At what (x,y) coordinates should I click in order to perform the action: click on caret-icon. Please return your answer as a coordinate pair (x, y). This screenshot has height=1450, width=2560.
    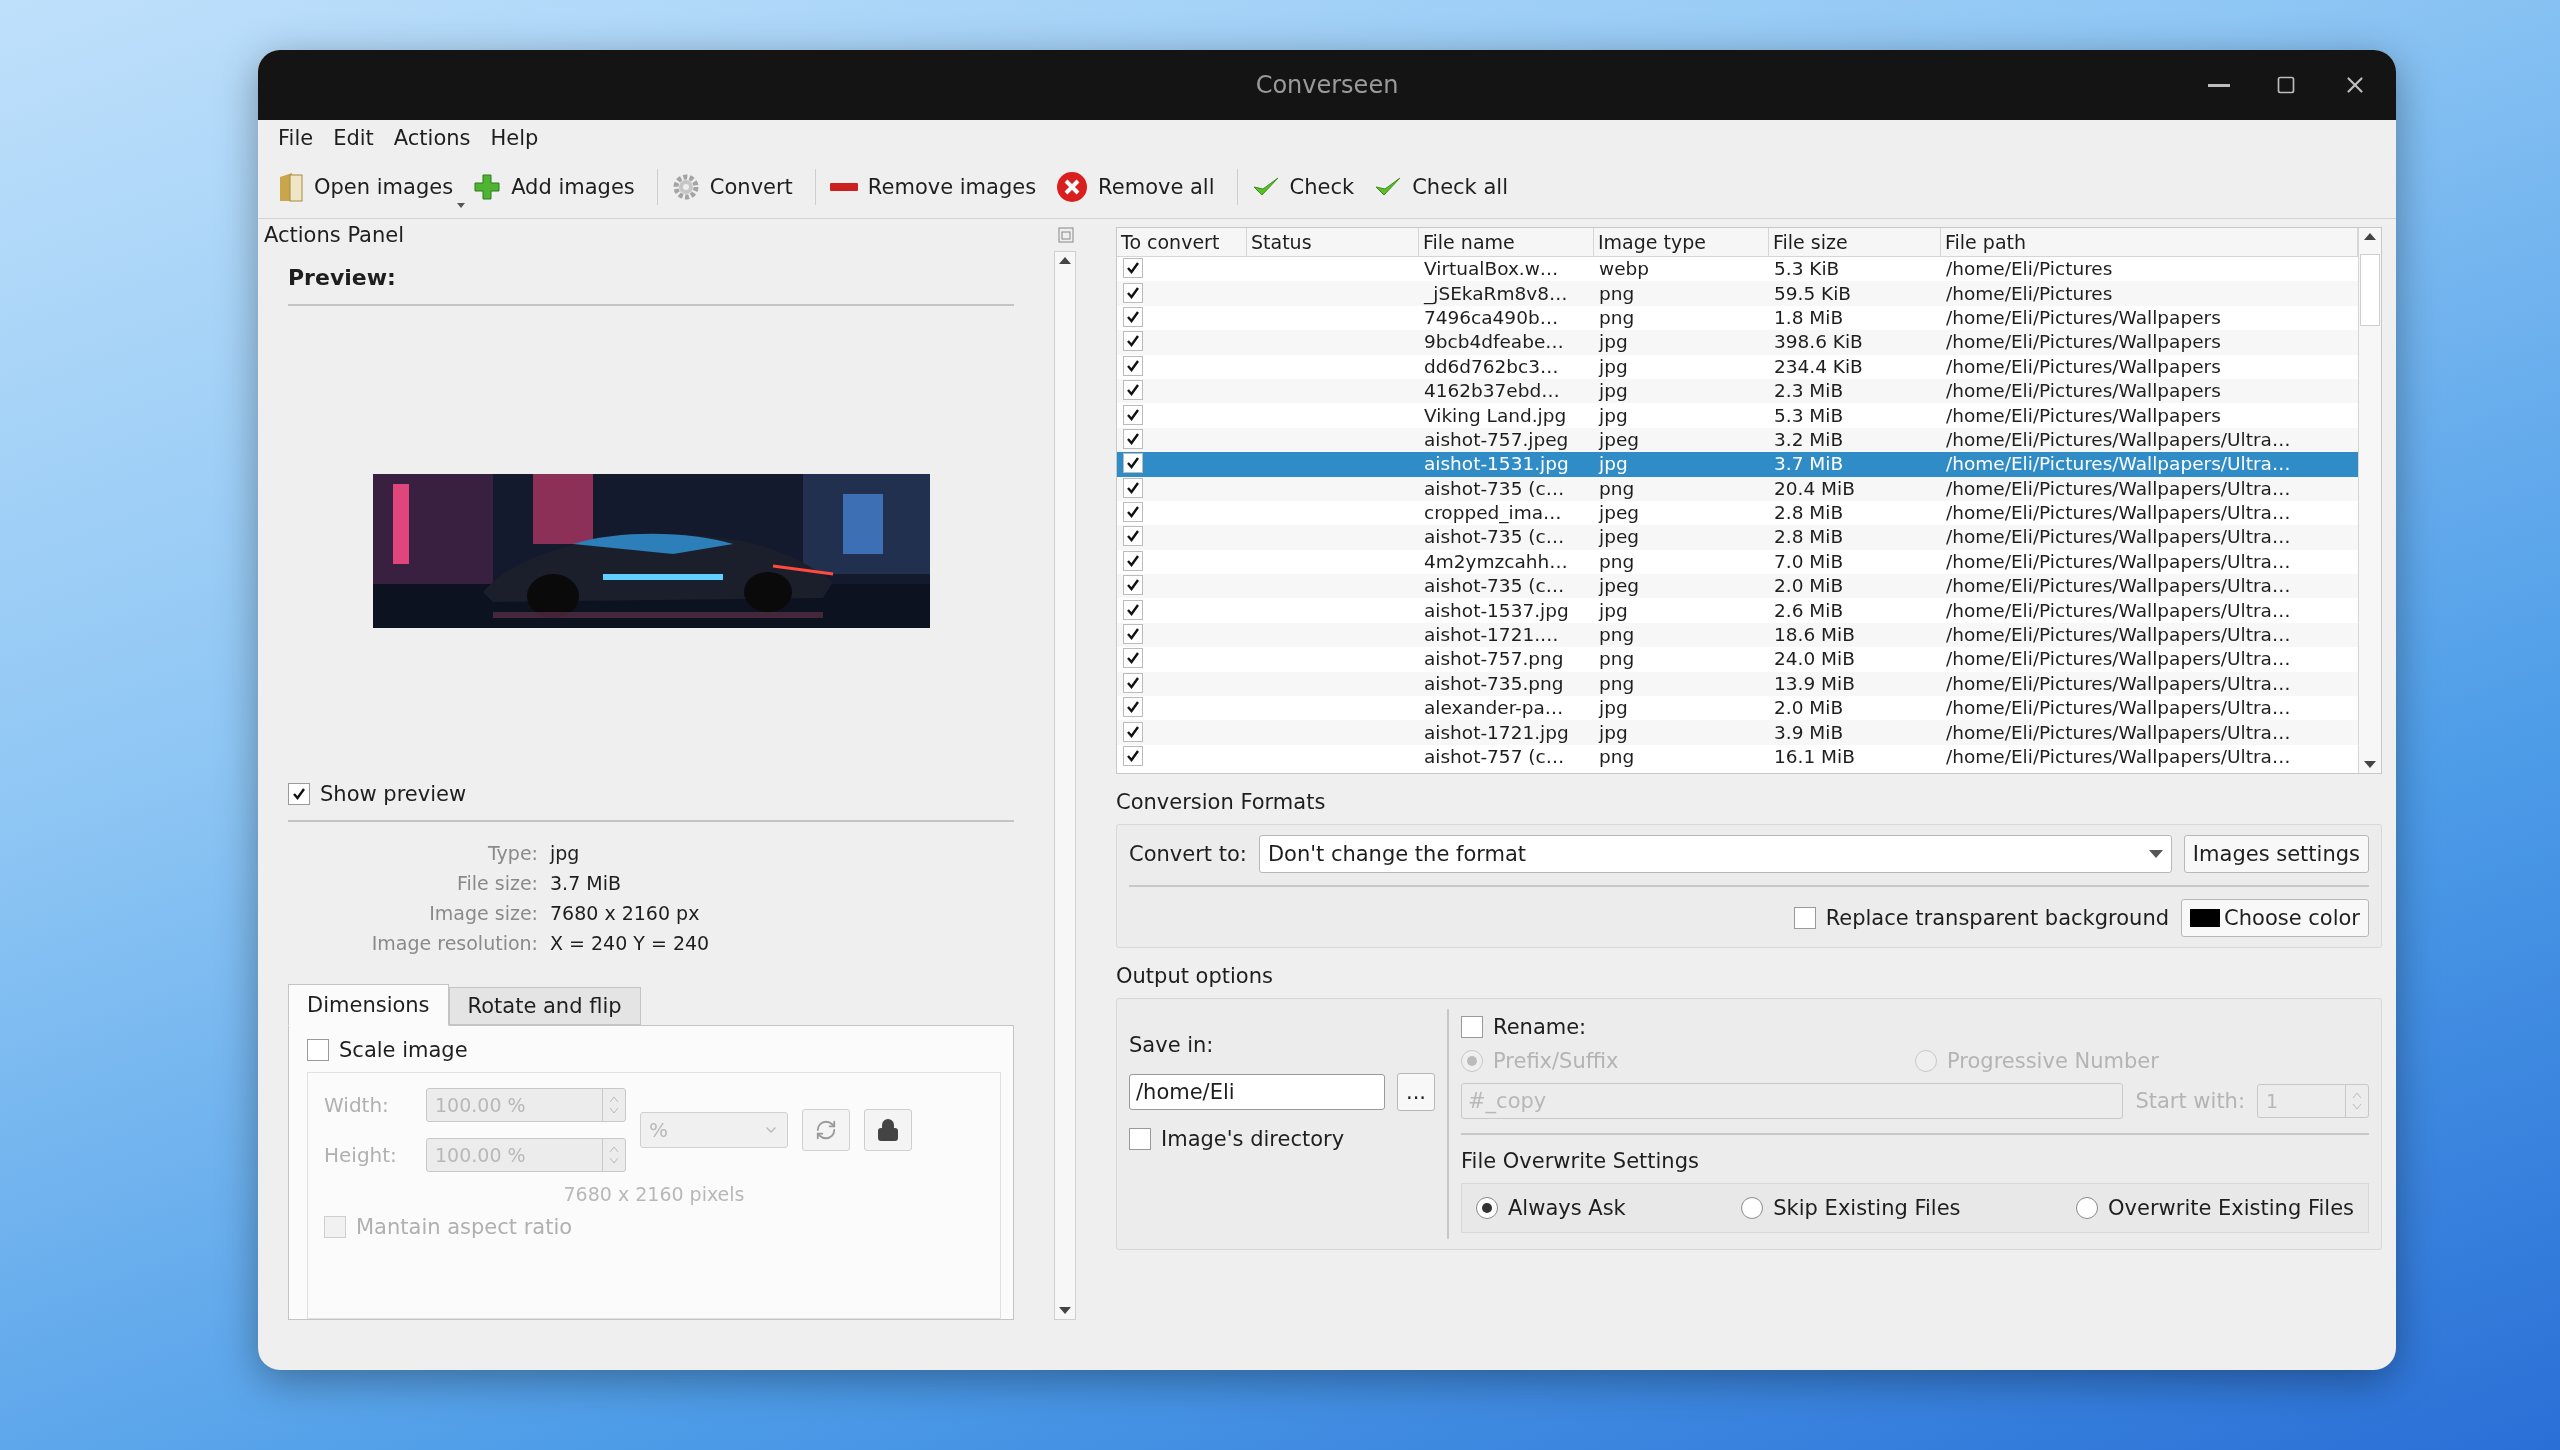
    Looking at the image, I should click on (2155, 854).